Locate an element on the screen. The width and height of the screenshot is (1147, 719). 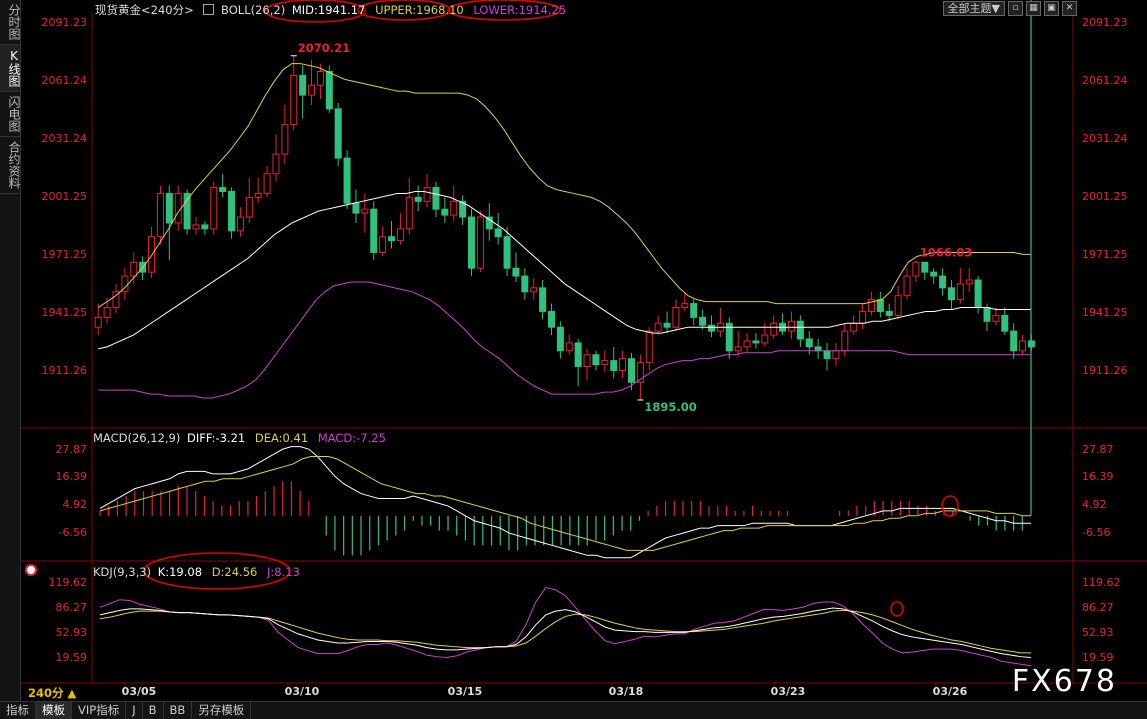
boll-upper: UPPER:1968.10 is located at coordinates (419, 10).